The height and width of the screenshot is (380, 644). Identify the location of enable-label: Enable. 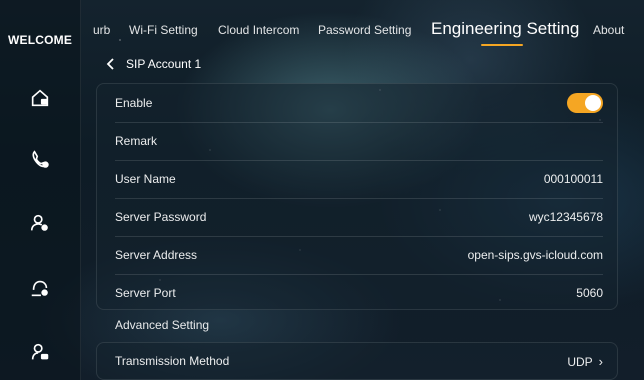
(134, 103).